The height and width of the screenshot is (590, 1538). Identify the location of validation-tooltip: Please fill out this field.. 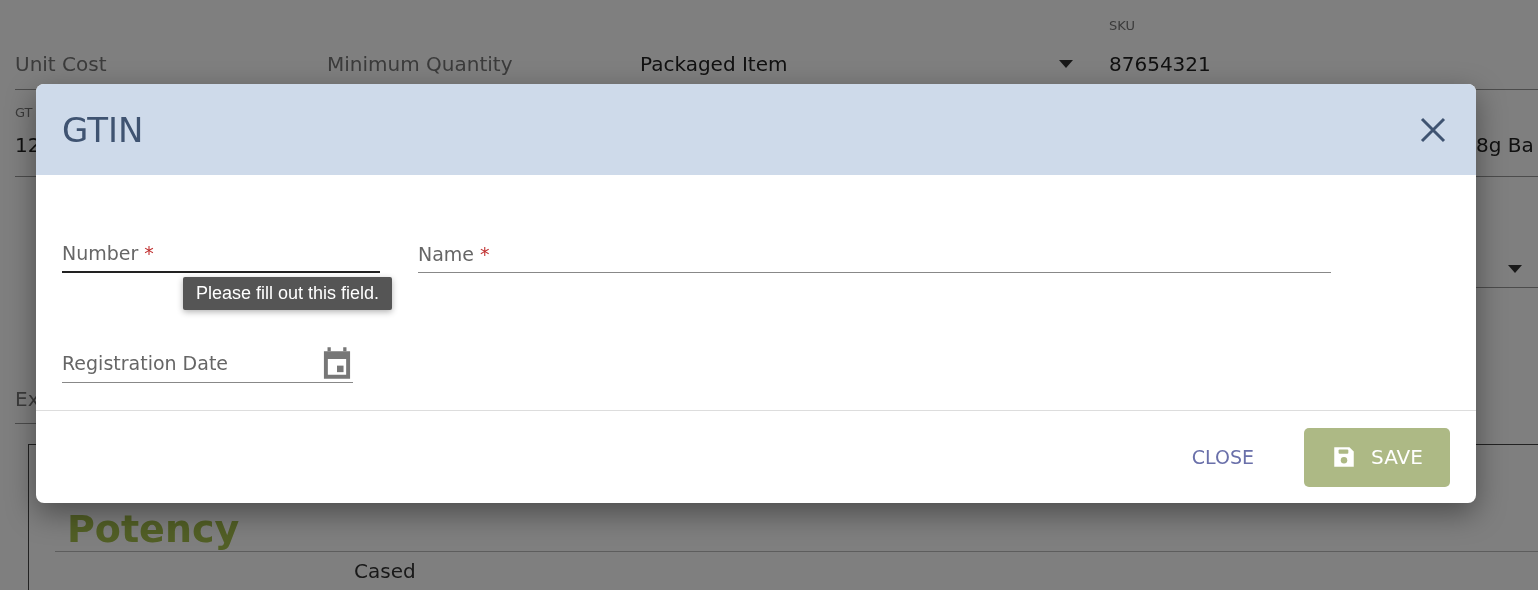
(288, 293).